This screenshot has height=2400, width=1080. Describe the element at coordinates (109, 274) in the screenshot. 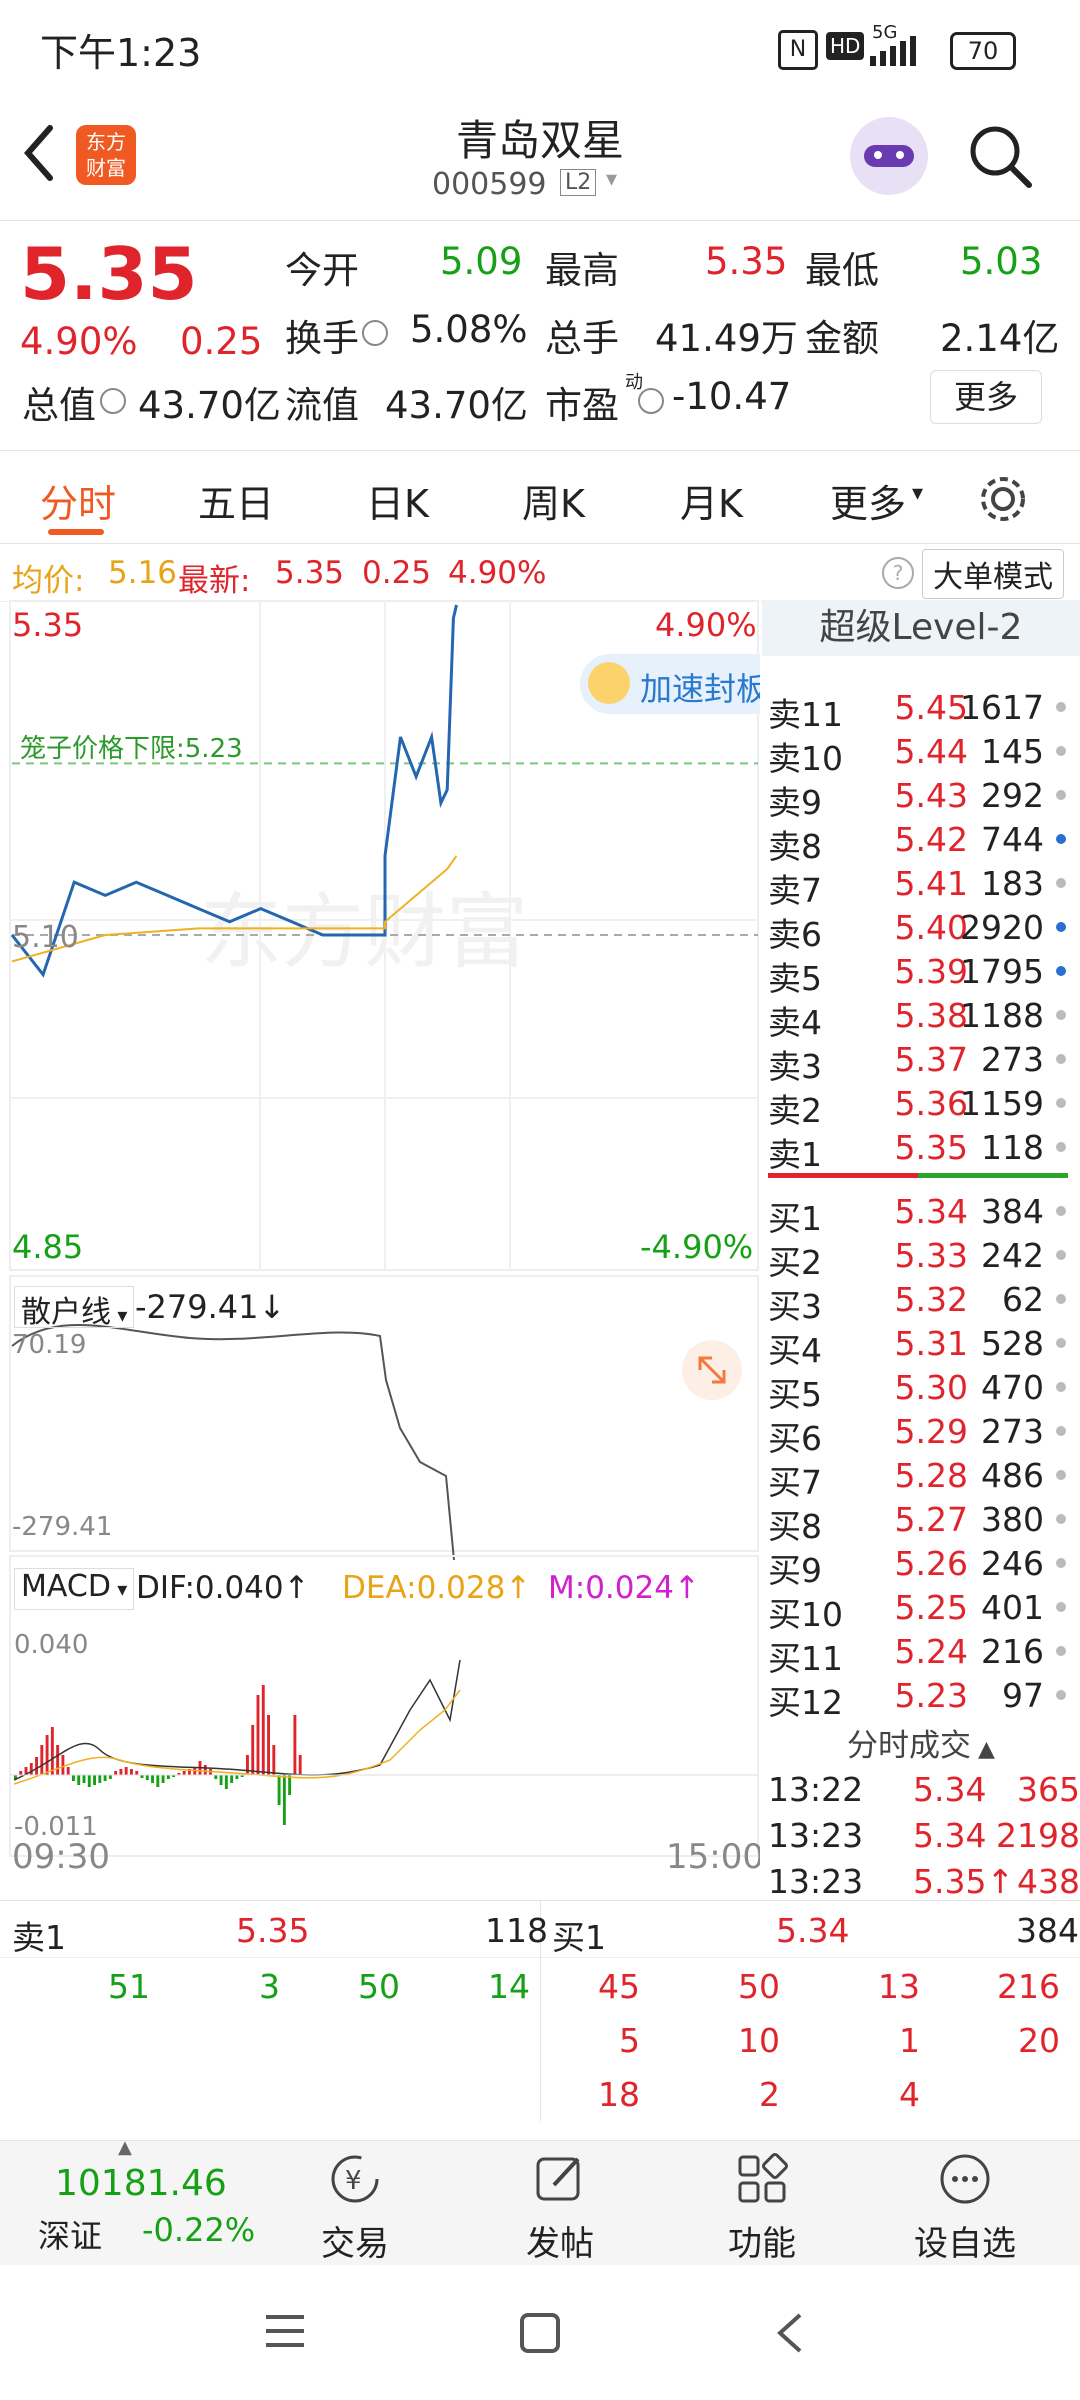

I see `last-price: 5.35` at that location.